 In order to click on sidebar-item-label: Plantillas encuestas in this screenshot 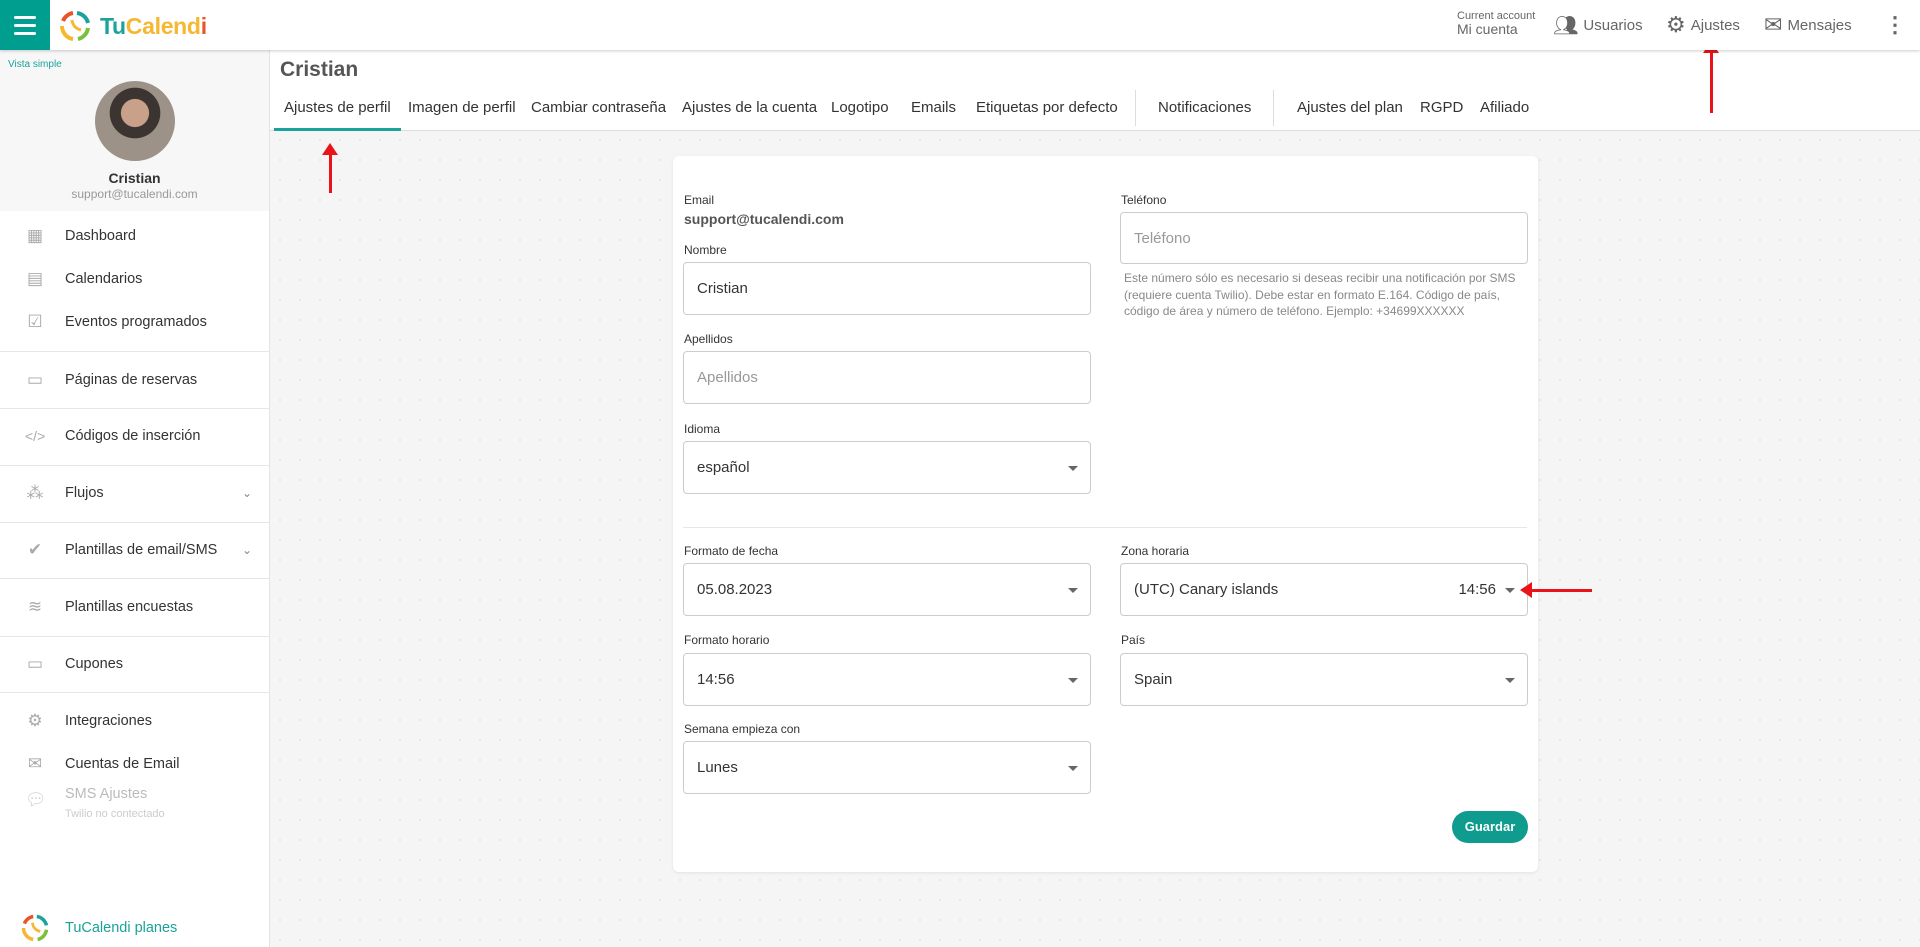, I will do `click(129, 607)`.